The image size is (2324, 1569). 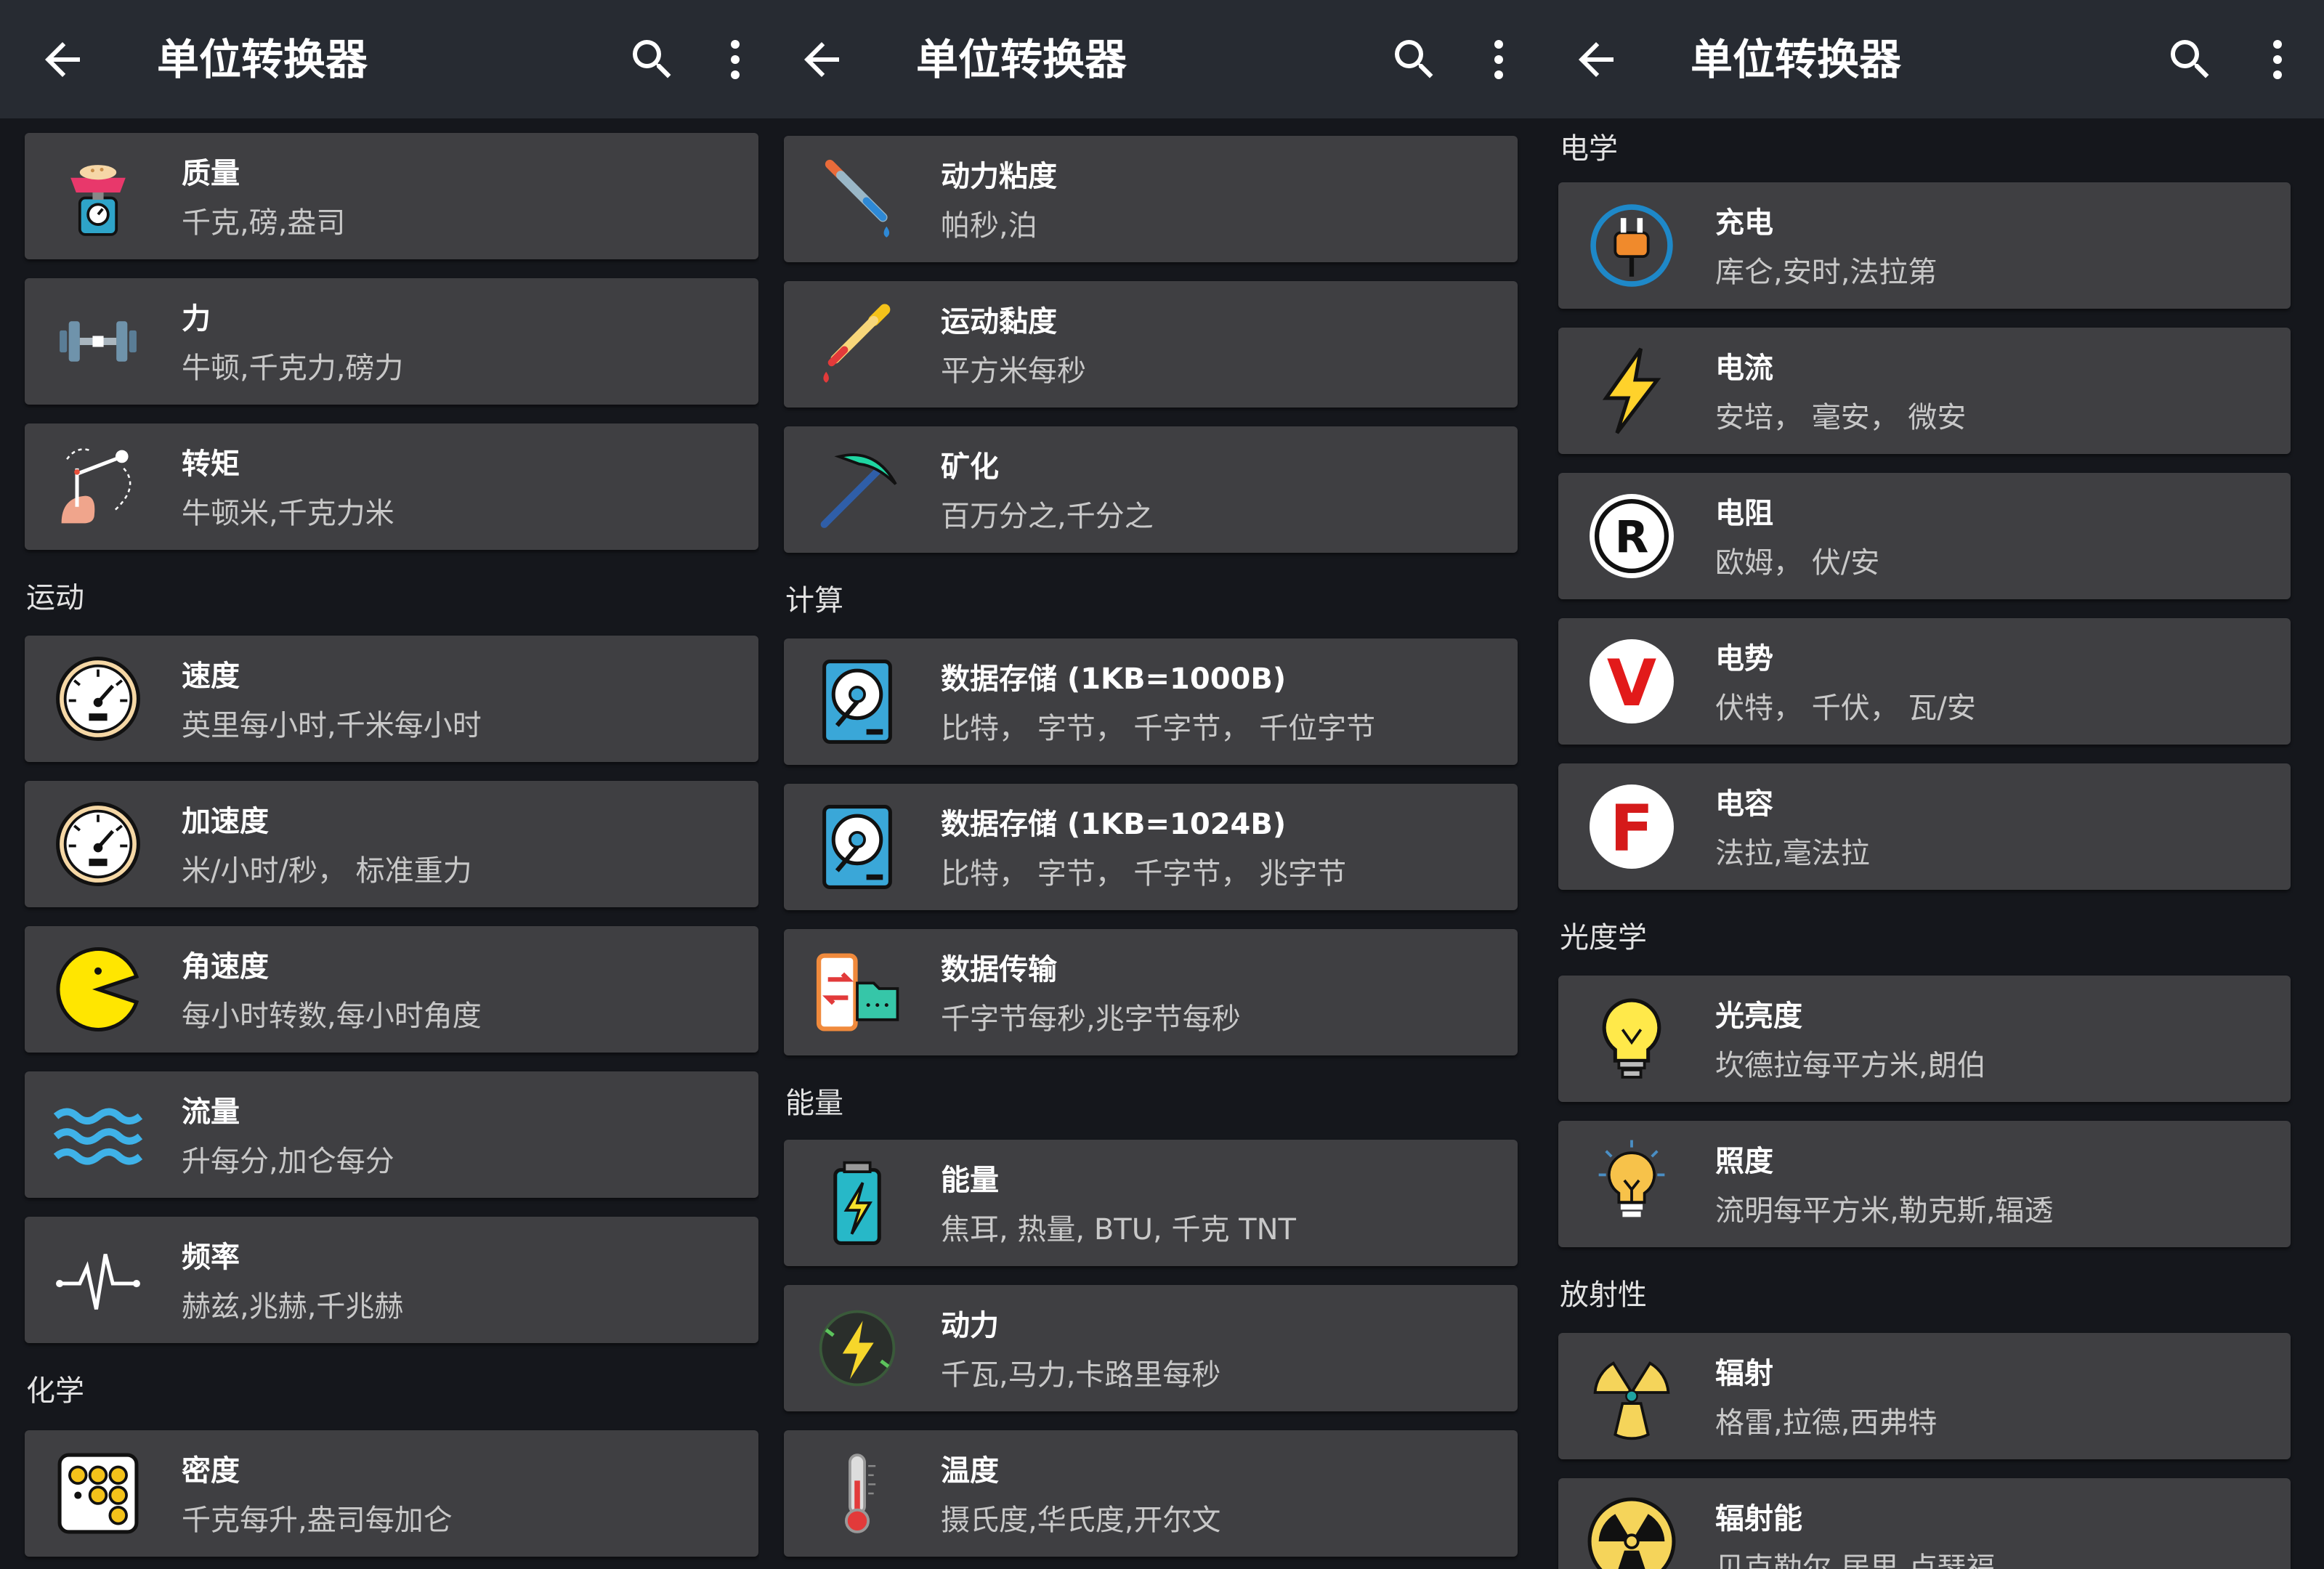 I want to click on converter-name: 质量, so click(x=211, y=173).